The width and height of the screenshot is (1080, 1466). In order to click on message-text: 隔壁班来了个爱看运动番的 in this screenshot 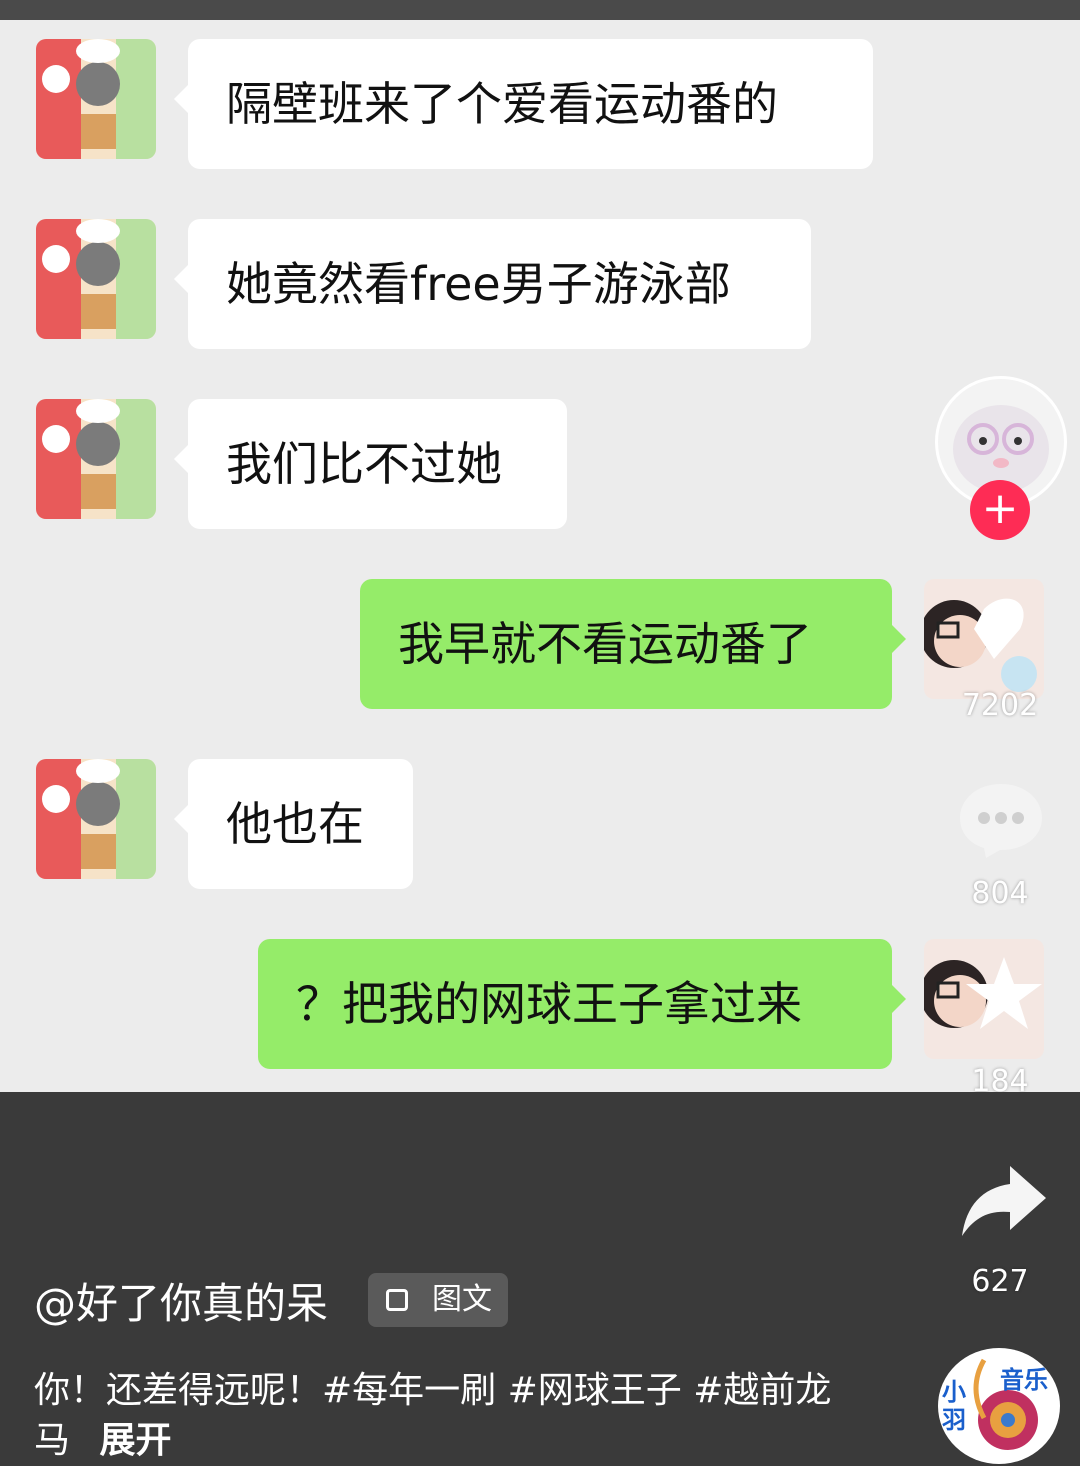, I will do `click(502, 104)`.